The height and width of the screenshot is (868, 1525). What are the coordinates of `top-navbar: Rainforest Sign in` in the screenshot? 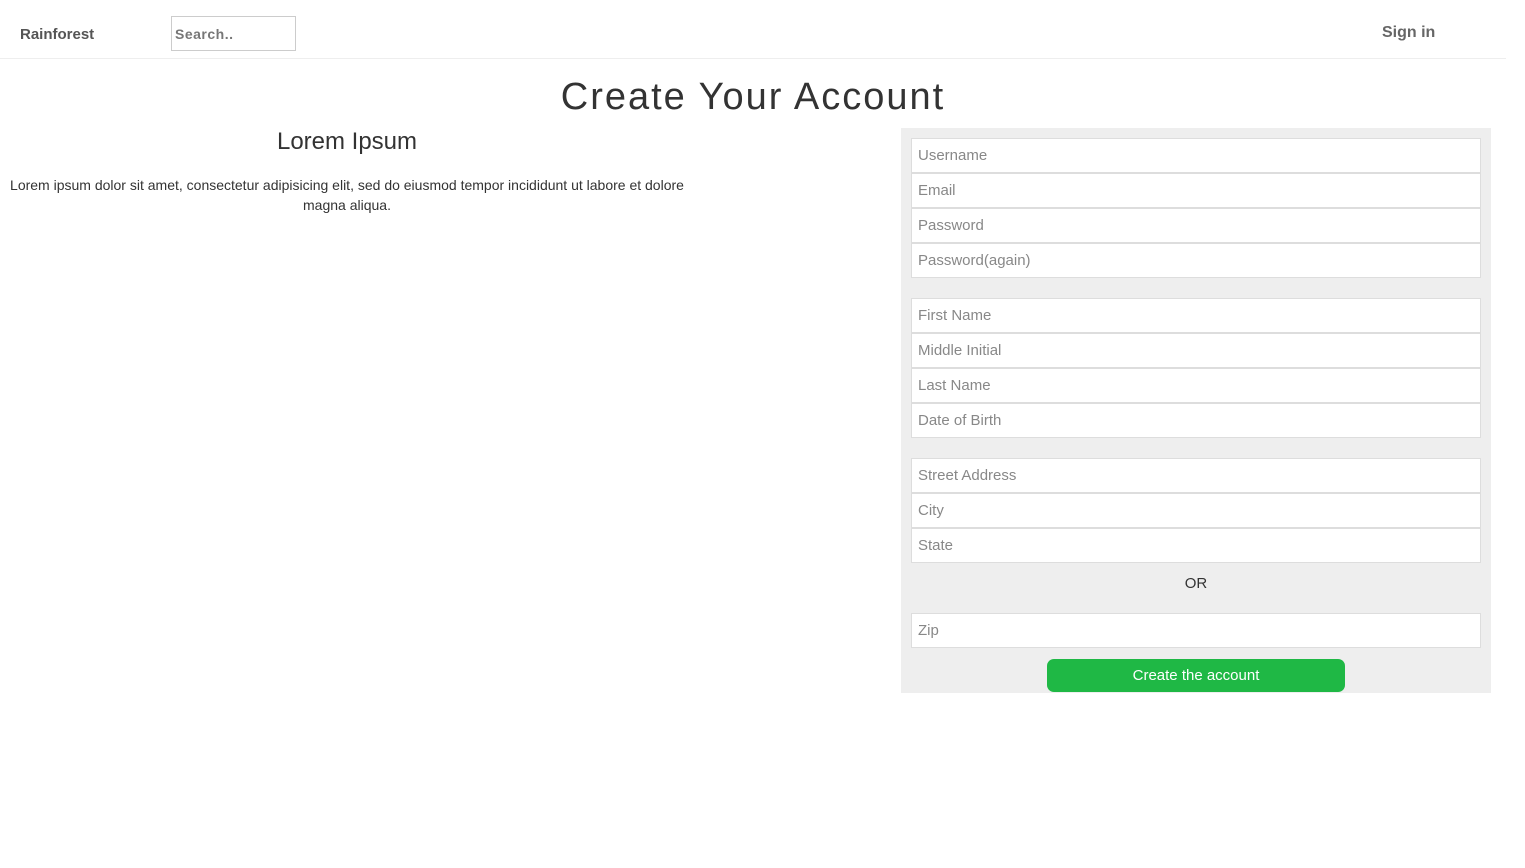 It's located at (753, 29).